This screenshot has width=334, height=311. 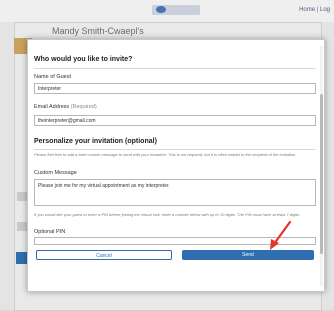 What do you see at coordinates (248, 255) in the screenshot?
I see `send-button: Send` at bounding box center [248, 255].